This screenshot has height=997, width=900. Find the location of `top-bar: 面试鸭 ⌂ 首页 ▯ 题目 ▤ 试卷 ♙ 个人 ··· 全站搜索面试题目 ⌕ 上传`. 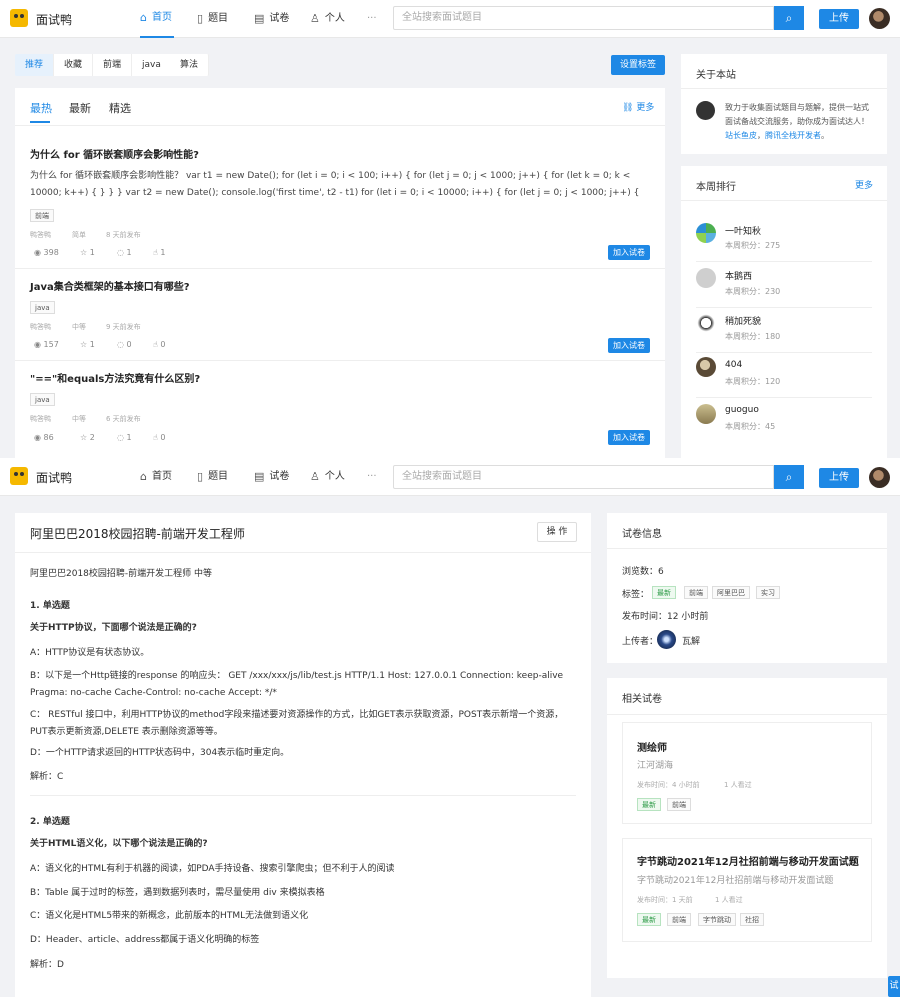

top-bar: 面试鸭 ⌂ 首页 ▯ 题目 ▤ 试卷 ♙ 个人 ··· 全站搜索面试题目 ⌕ 上传 is located at coordinates (450, 19).